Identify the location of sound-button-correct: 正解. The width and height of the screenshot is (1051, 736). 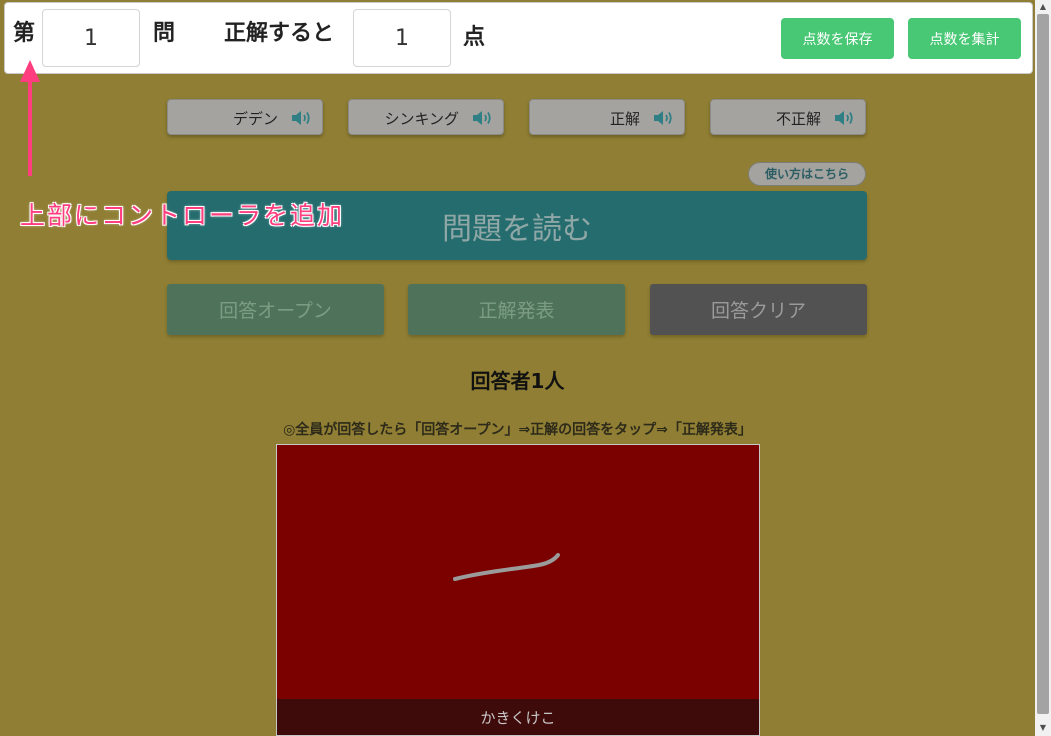
(607, 117).